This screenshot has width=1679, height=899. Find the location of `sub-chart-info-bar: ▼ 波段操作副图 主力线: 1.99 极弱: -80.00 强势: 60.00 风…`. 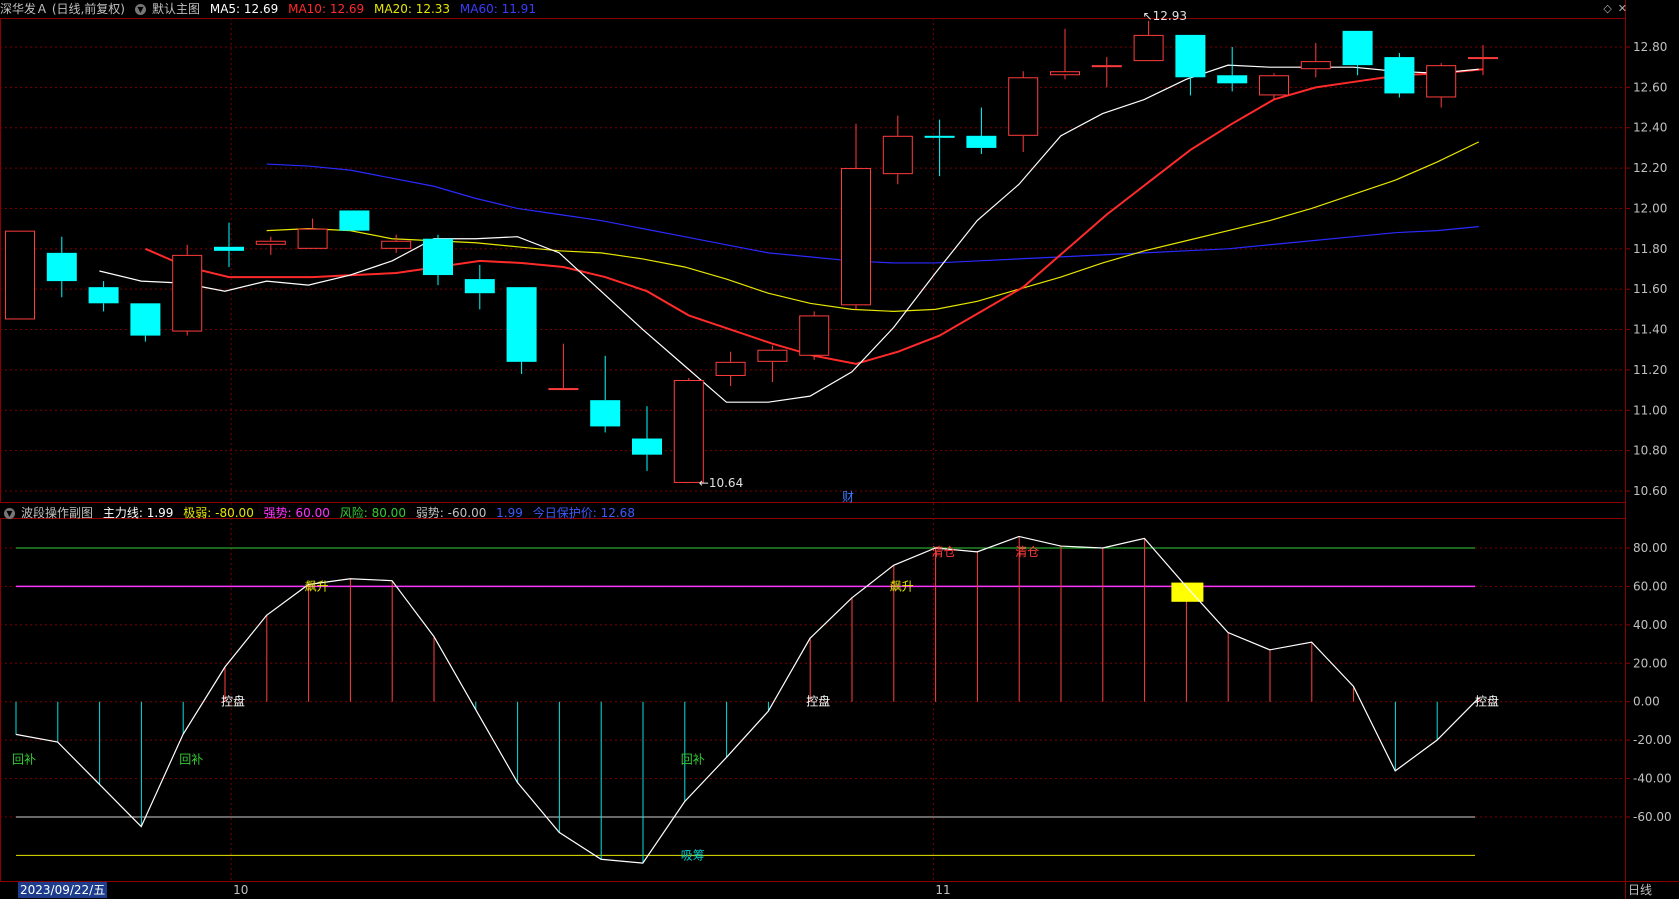

sub-chart-info-bar: ▼ 波段操作副图 主力线: 1.99 极弱: -80.00 强势: 60.00 风… is located at coordinates (320, 513).